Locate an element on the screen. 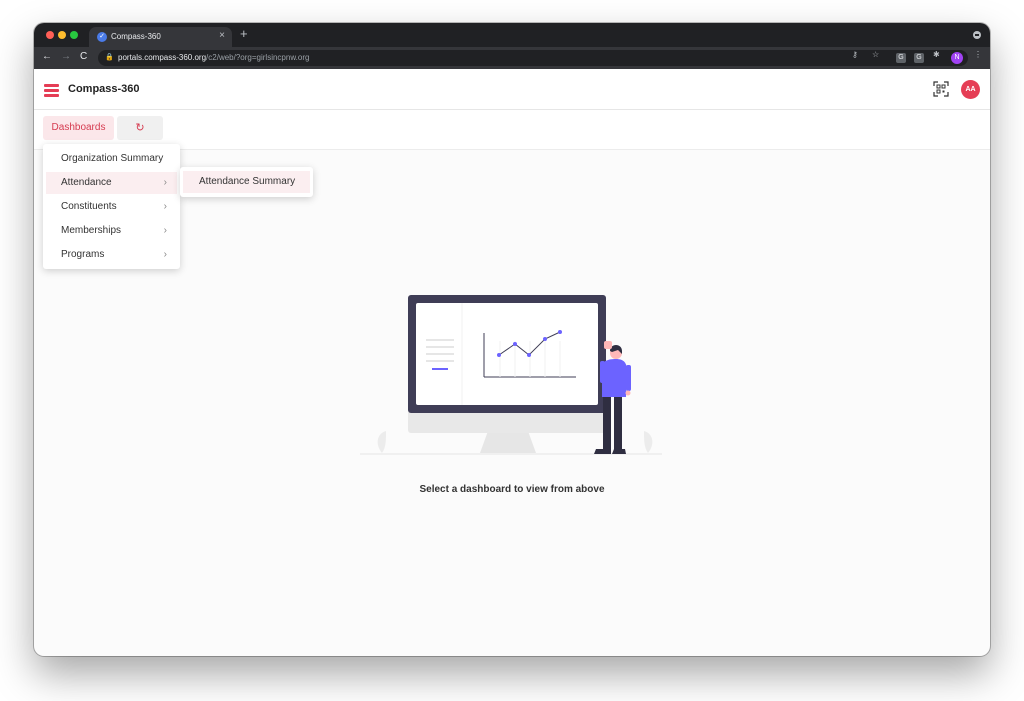 The height and width of the screenshot is (701, 1024). qr-scan-icon is located at coordinates (941, 89).